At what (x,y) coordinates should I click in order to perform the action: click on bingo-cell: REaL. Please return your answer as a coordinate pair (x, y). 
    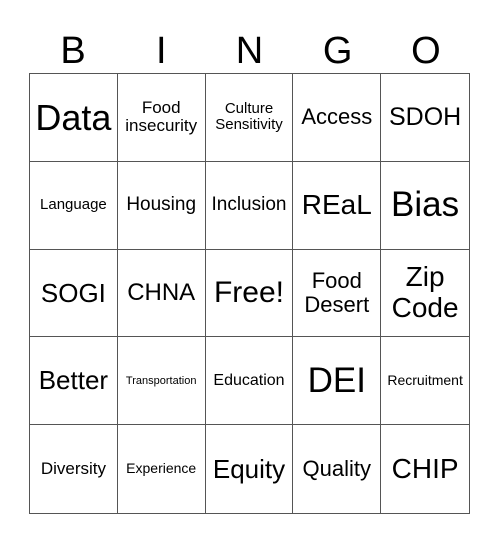
    Looking at the image, I should click on (337, 205).